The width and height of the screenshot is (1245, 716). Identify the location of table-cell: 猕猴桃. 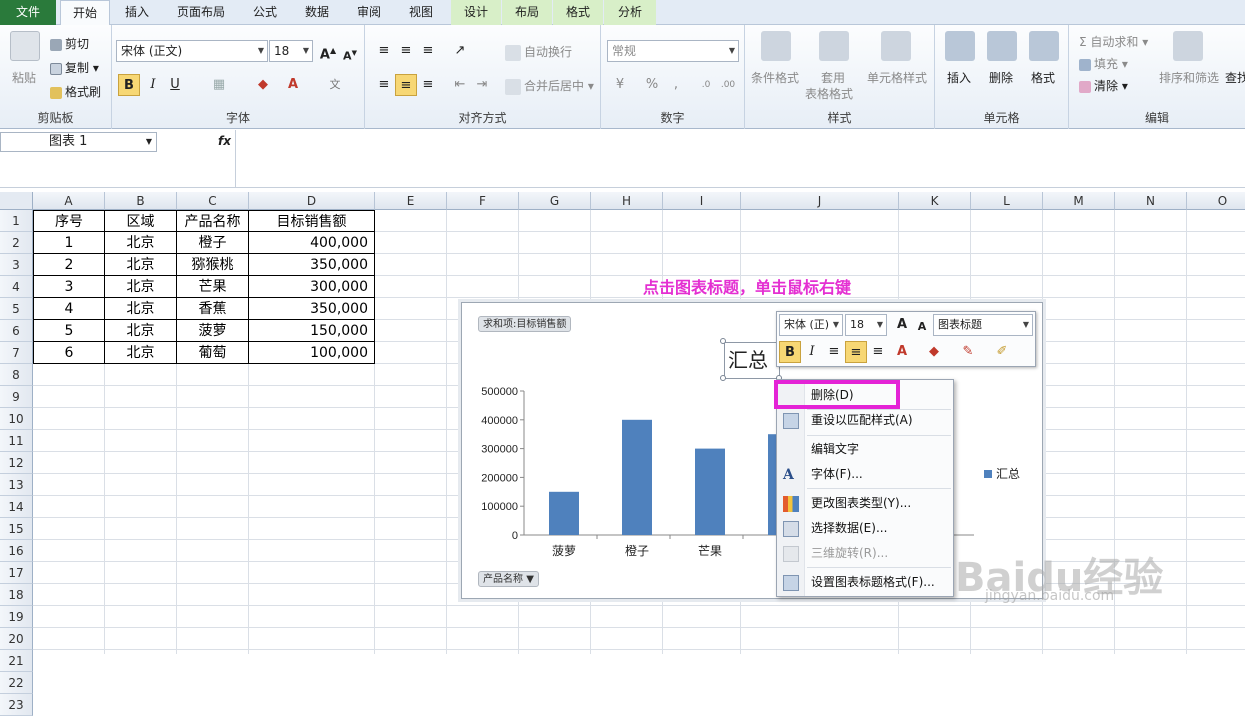
(213, 265).